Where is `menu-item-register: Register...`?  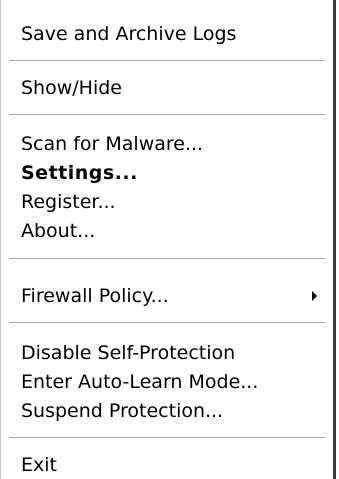
menu-item-register: Register... is located at coordinates (68, 202).